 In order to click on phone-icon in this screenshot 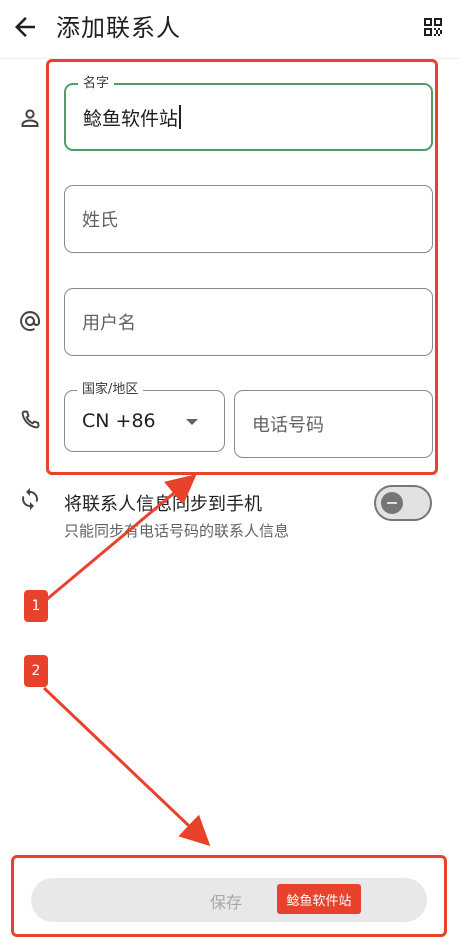, I will do `click(30, 419)`.